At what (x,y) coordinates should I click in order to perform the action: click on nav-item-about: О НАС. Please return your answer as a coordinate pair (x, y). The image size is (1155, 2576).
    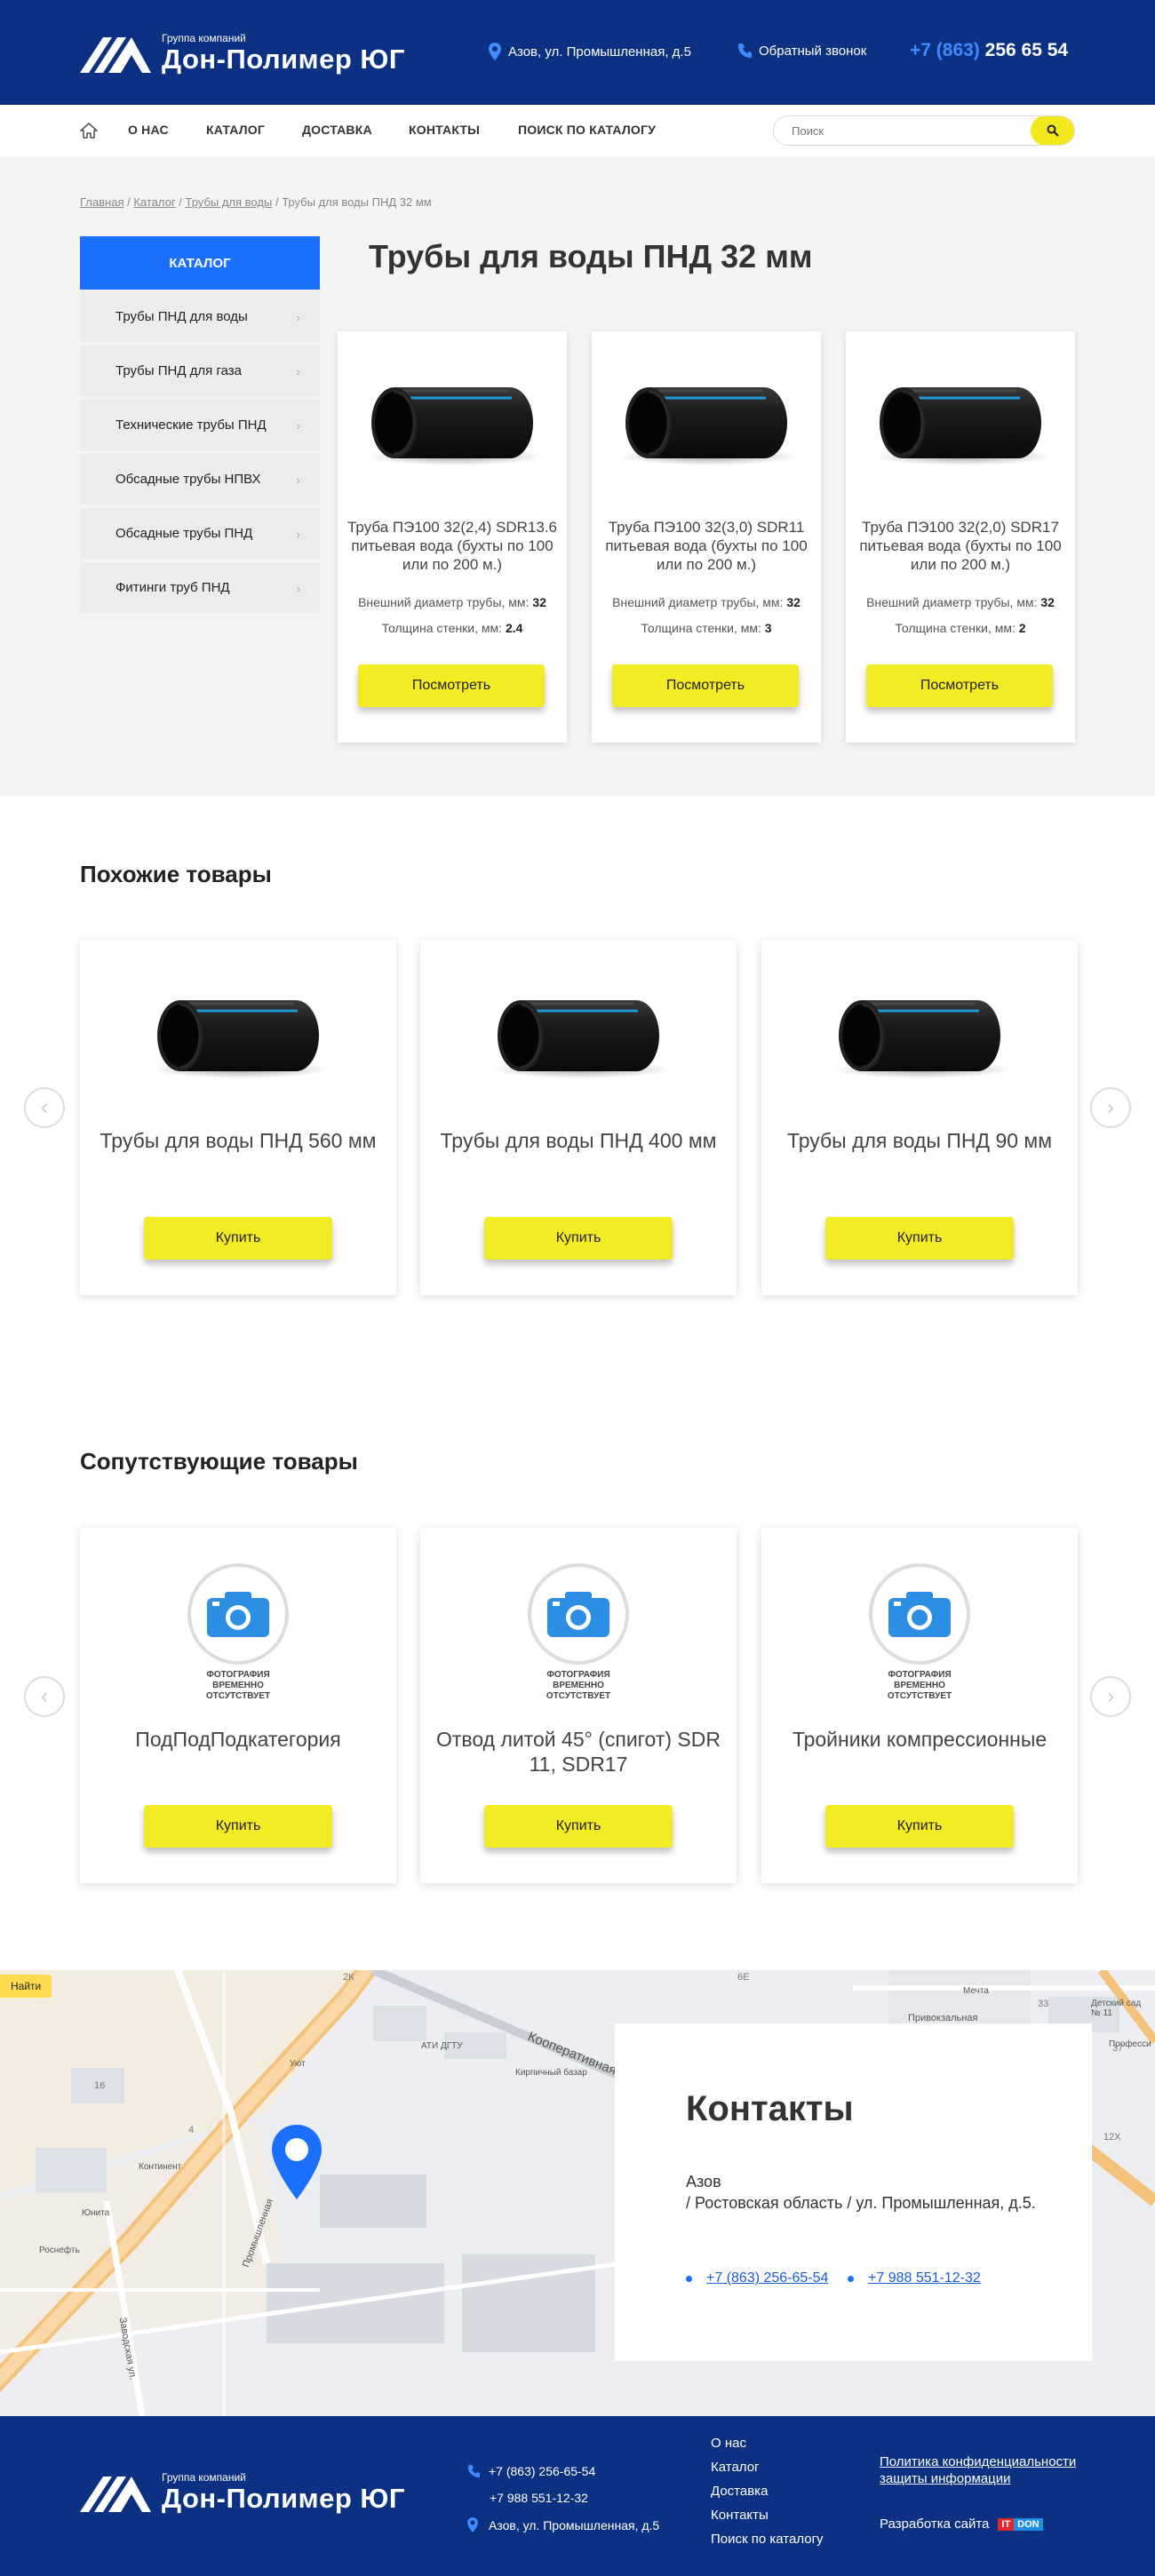
    Looking at the image, I should click on (148, 130).